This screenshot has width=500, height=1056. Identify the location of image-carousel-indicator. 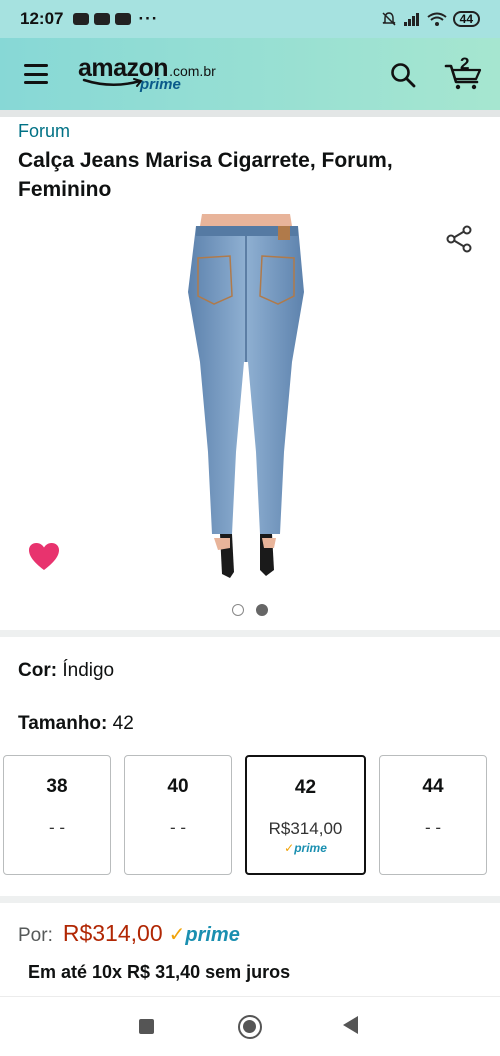
(250, 610).